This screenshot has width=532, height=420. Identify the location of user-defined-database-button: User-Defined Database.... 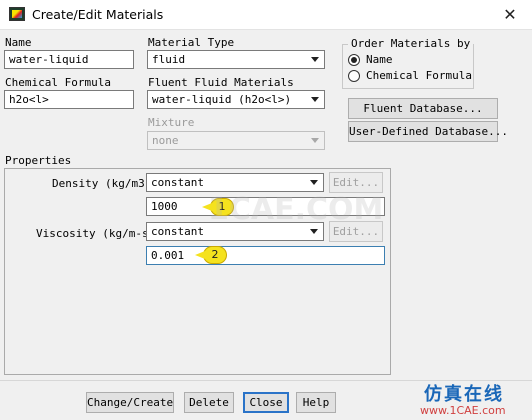
(428, 131).